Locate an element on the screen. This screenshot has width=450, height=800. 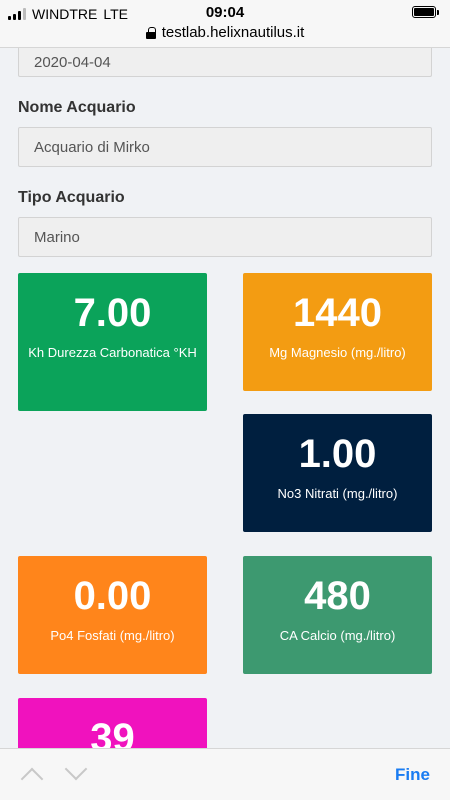
kh-value: 7.00 is located at coordinates (112, 313).